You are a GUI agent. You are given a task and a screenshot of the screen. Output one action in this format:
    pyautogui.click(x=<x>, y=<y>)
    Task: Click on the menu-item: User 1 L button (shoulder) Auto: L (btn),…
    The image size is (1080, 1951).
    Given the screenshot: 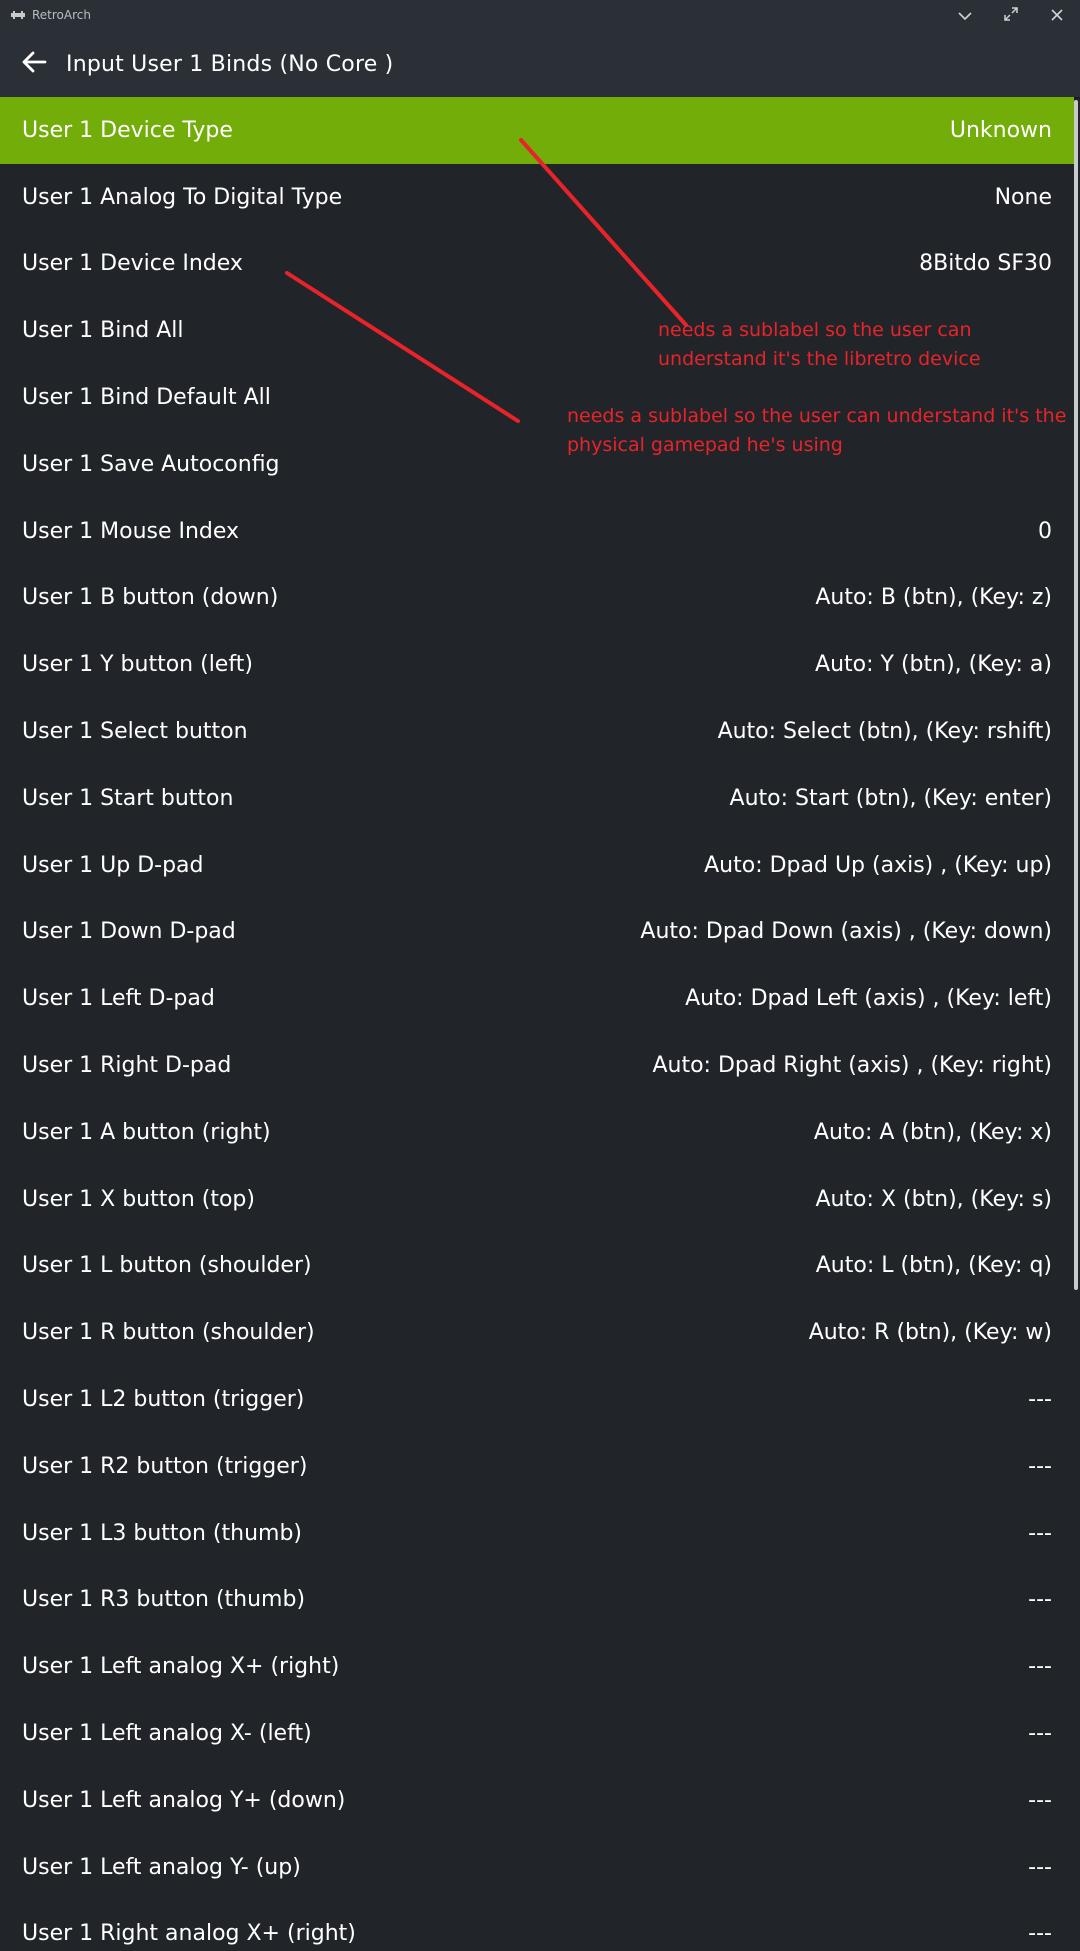 What is the action you would take?
    pyautogui.click(x=537, y=1266)
    